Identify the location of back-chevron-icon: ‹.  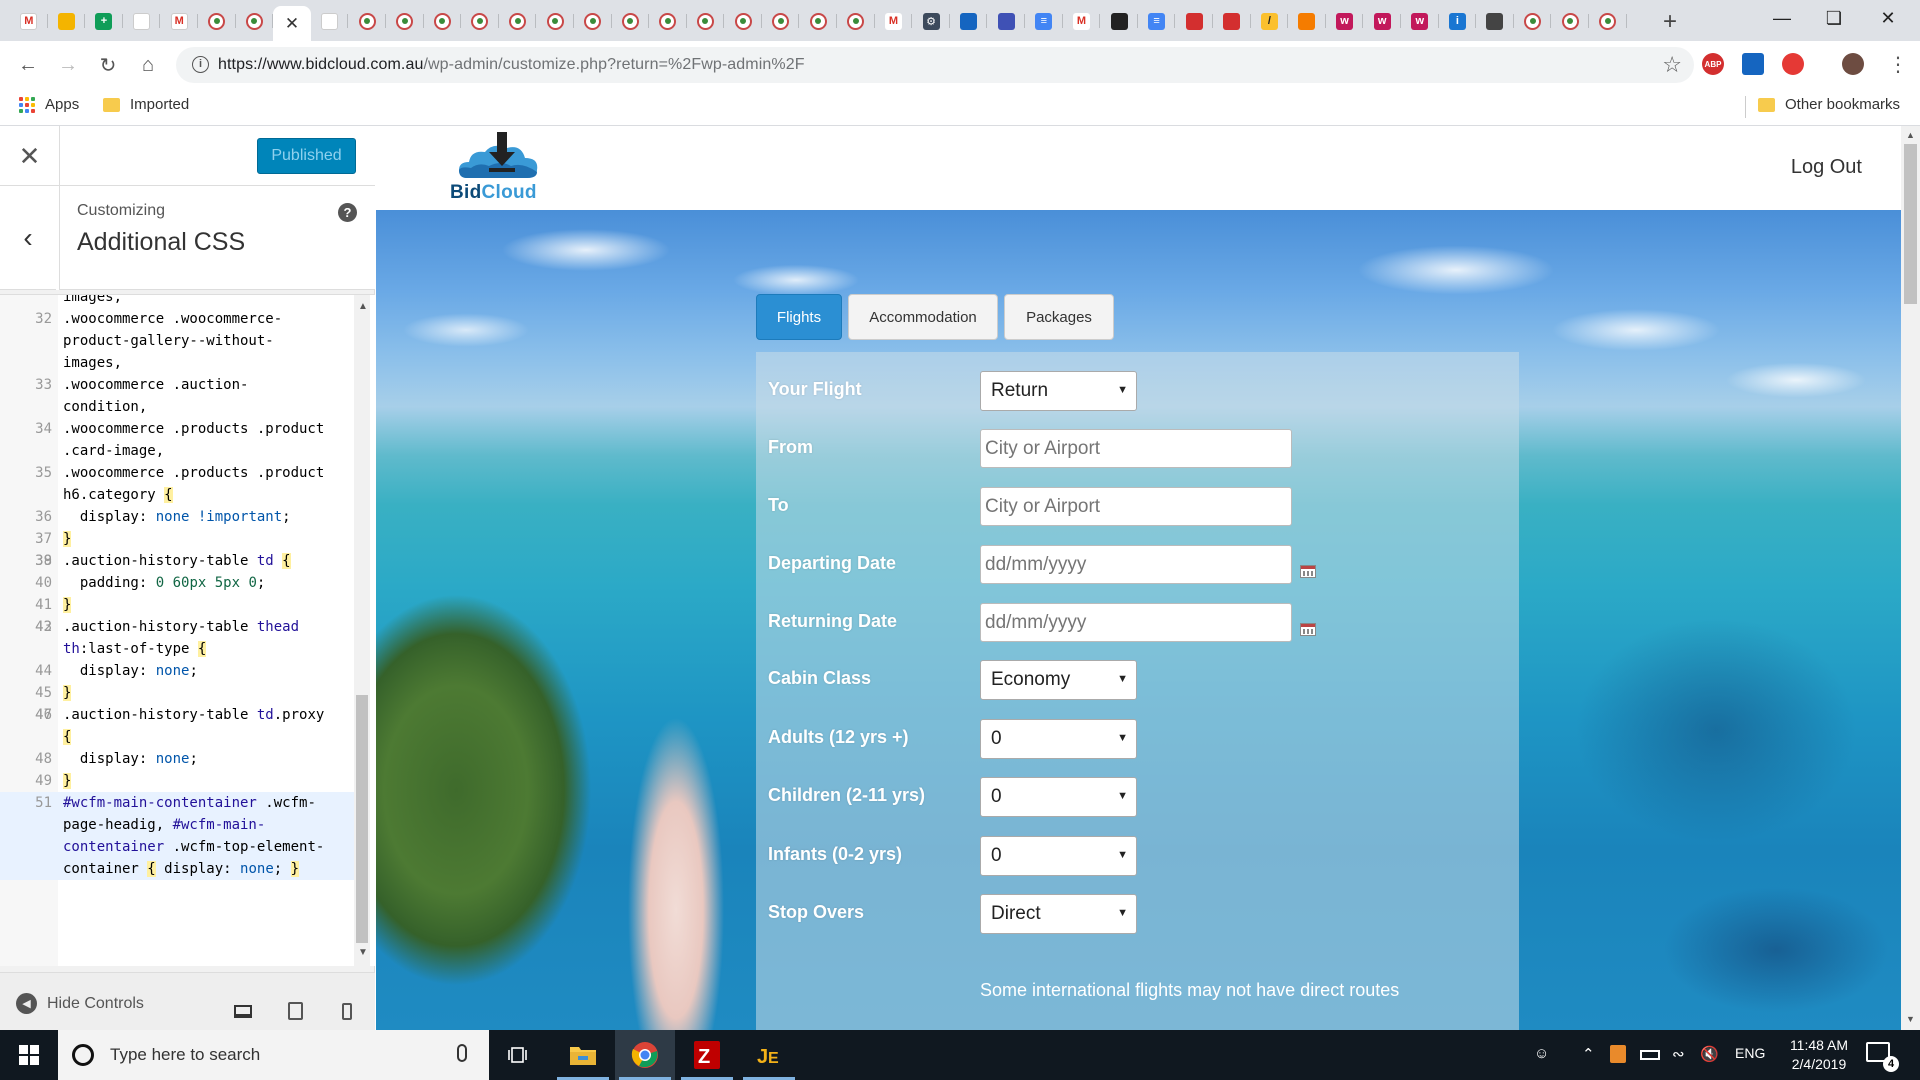
(30, 238).